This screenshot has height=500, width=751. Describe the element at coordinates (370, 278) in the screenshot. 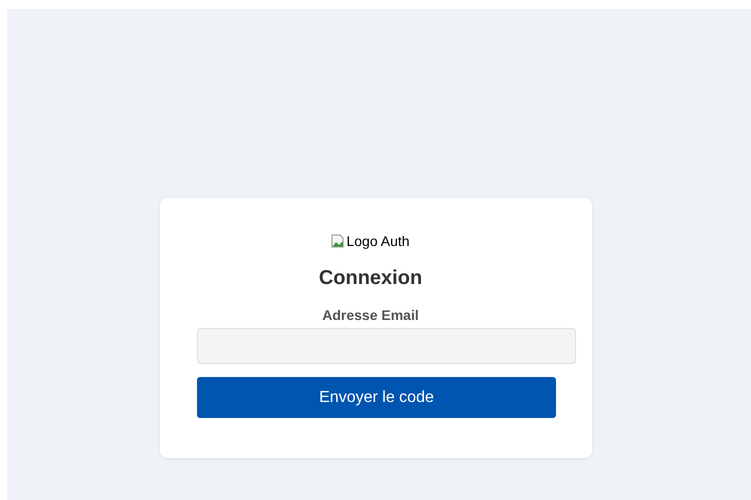

I see `login-title: Connexion` at that location.